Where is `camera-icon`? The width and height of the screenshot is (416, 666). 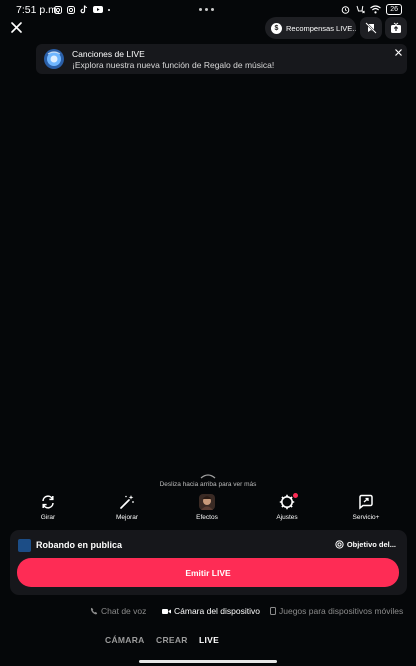 camera-icon is located at coordinates (166, 611).